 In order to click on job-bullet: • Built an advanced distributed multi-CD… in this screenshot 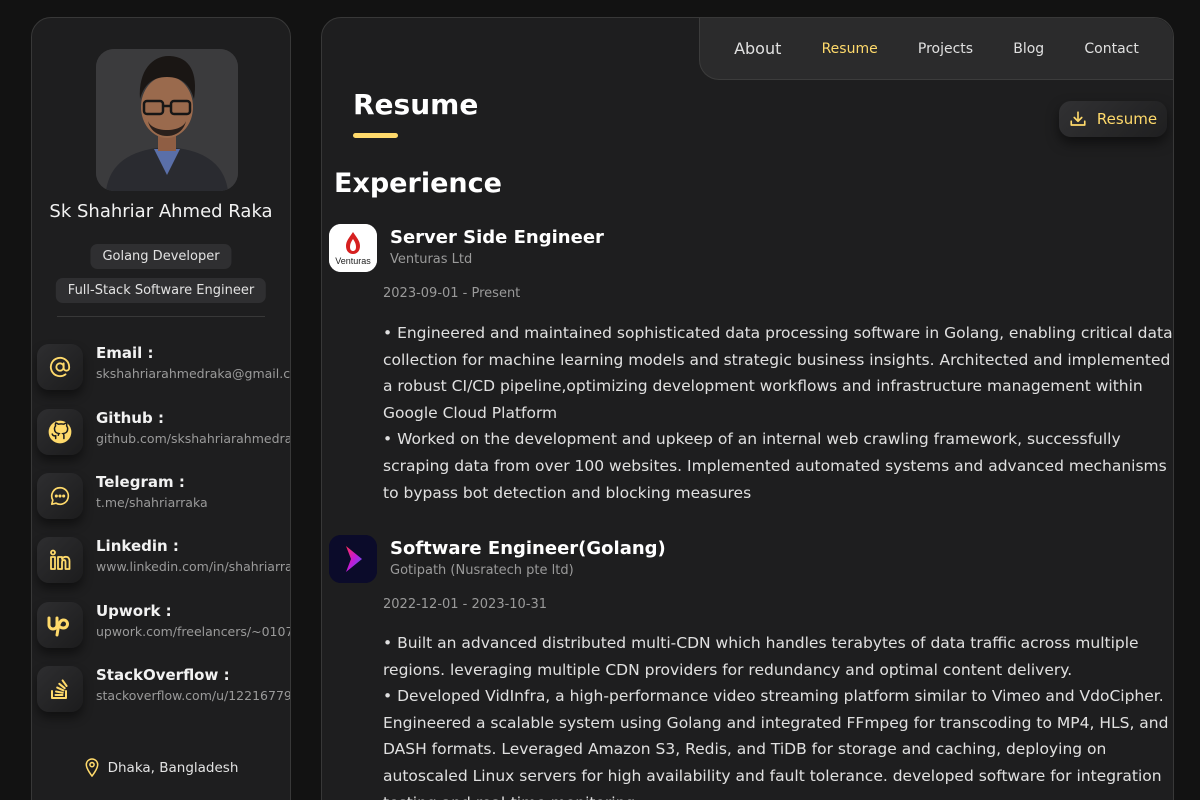, I will do `click(761, 656)`.